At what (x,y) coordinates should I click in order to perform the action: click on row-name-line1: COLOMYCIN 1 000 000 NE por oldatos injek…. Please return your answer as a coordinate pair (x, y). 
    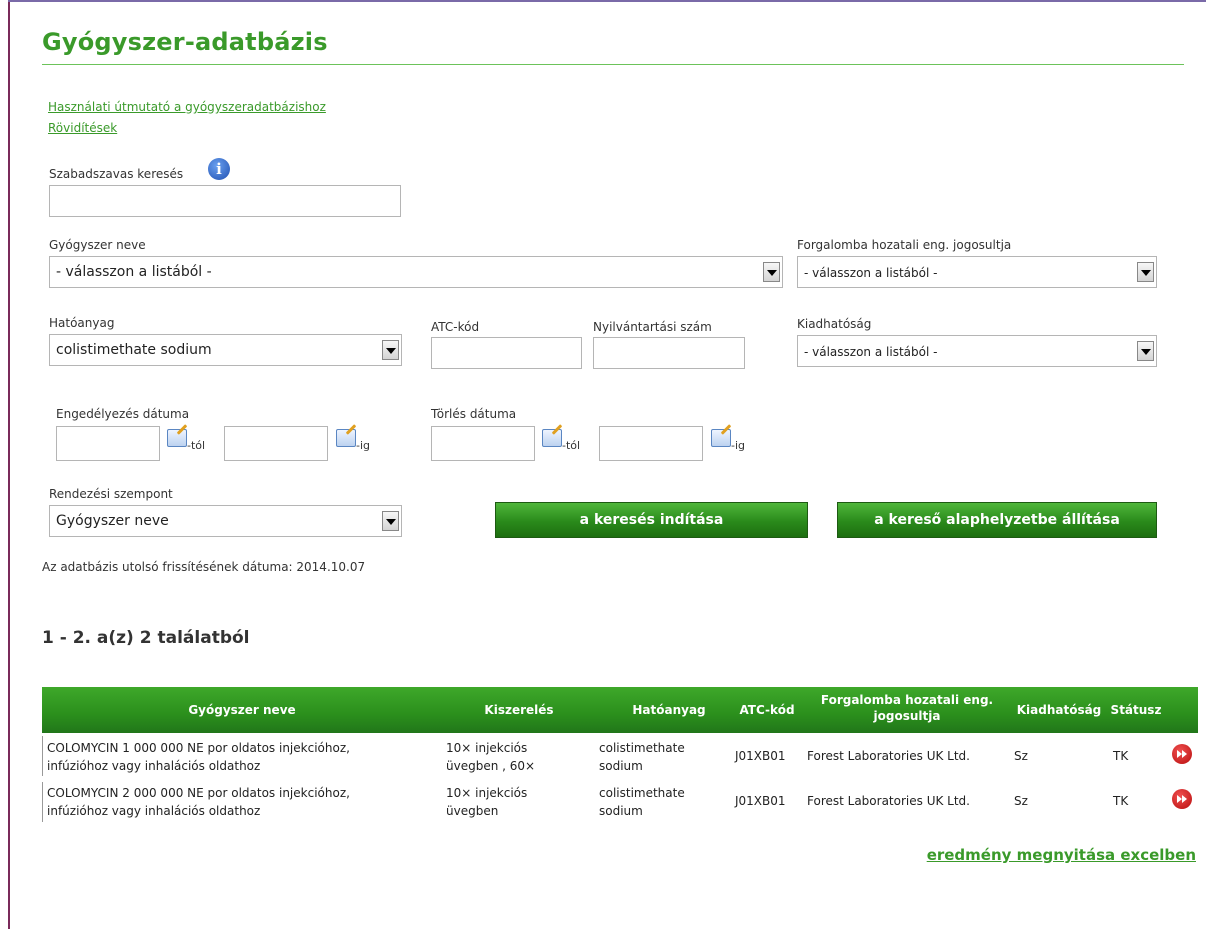
    Looking at the image, I should click on (198, 748).